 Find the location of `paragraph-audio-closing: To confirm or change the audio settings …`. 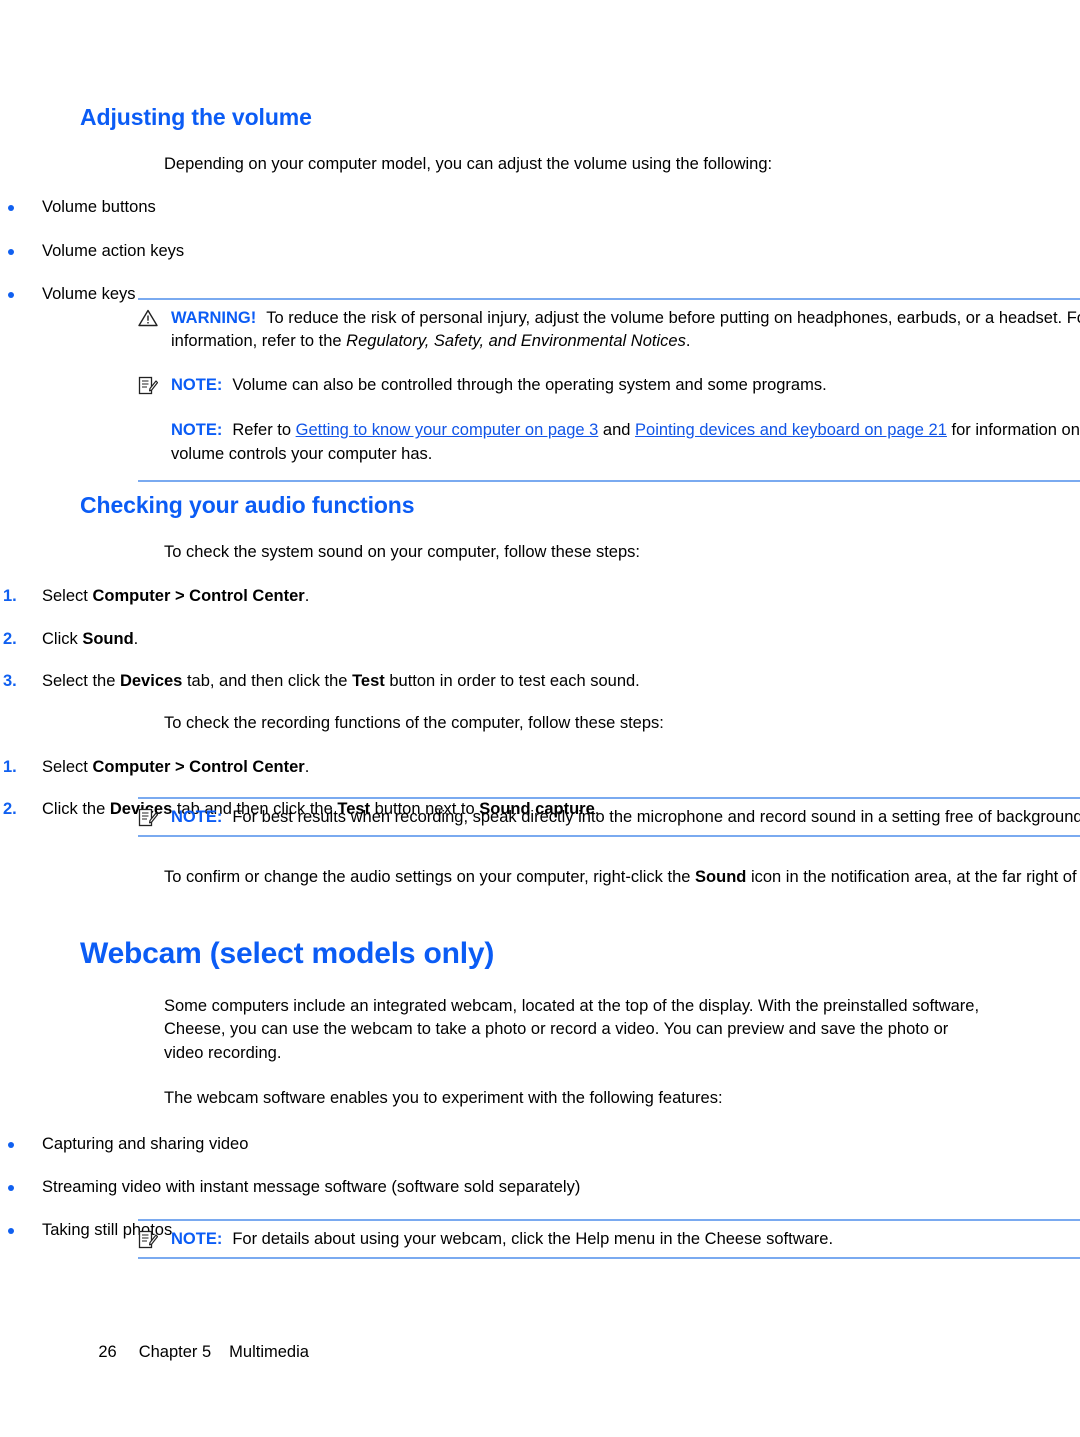

paragraph-audio-closing: To confirm or change the audio settings … is located at coordinates (622, 877).